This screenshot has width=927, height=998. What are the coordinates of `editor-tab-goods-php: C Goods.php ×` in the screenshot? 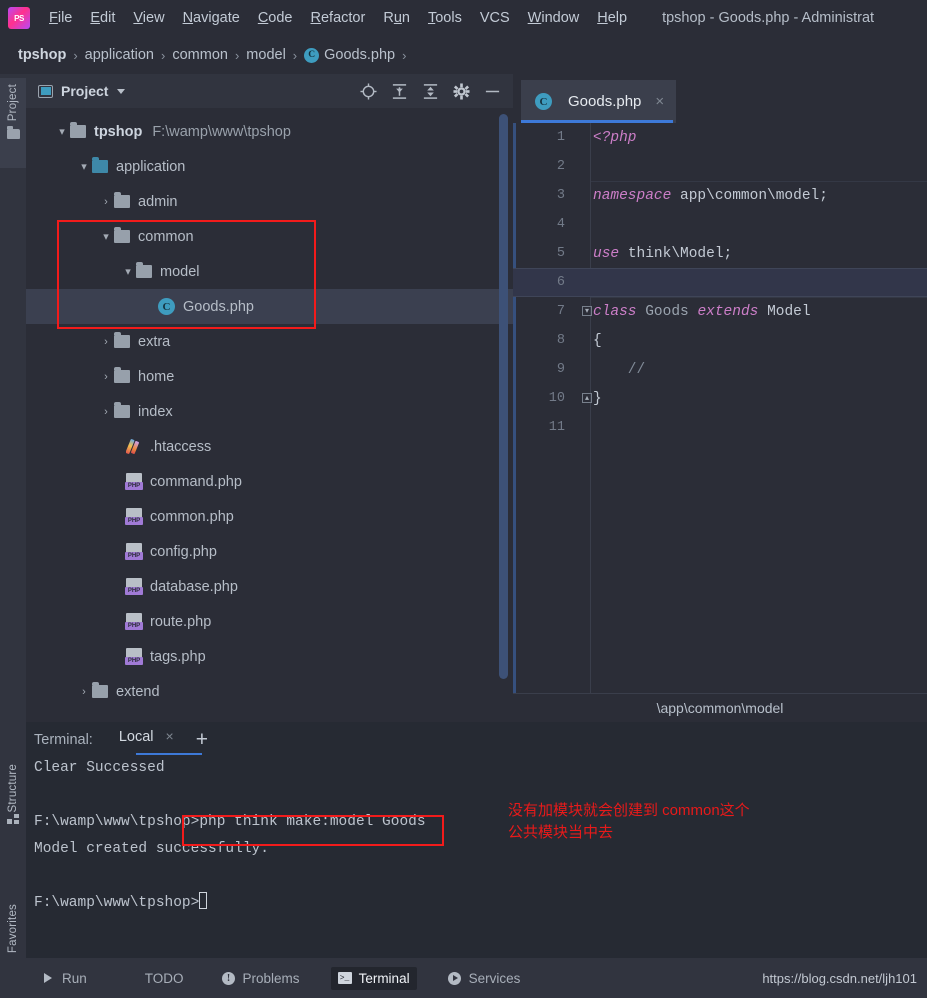 It's located at (599, 101).